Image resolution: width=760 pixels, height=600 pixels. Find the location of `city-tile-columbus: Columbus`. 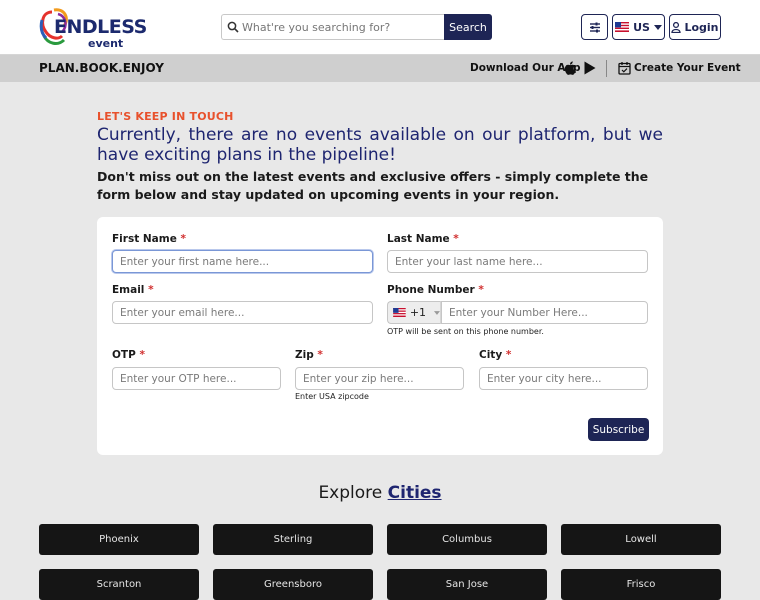

city-tile-columbus: Columbus is located at coordinates (467, 539).